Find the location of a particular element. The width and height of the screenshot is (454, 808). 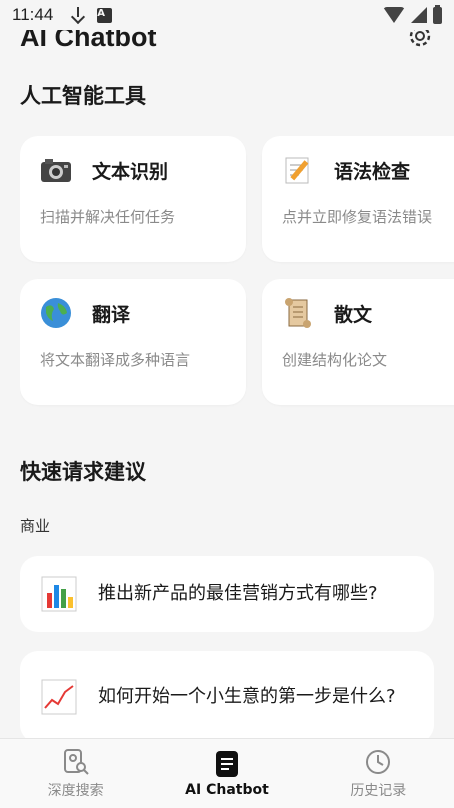

nav-history: 历史记录 is located at coordinates (378, 773).